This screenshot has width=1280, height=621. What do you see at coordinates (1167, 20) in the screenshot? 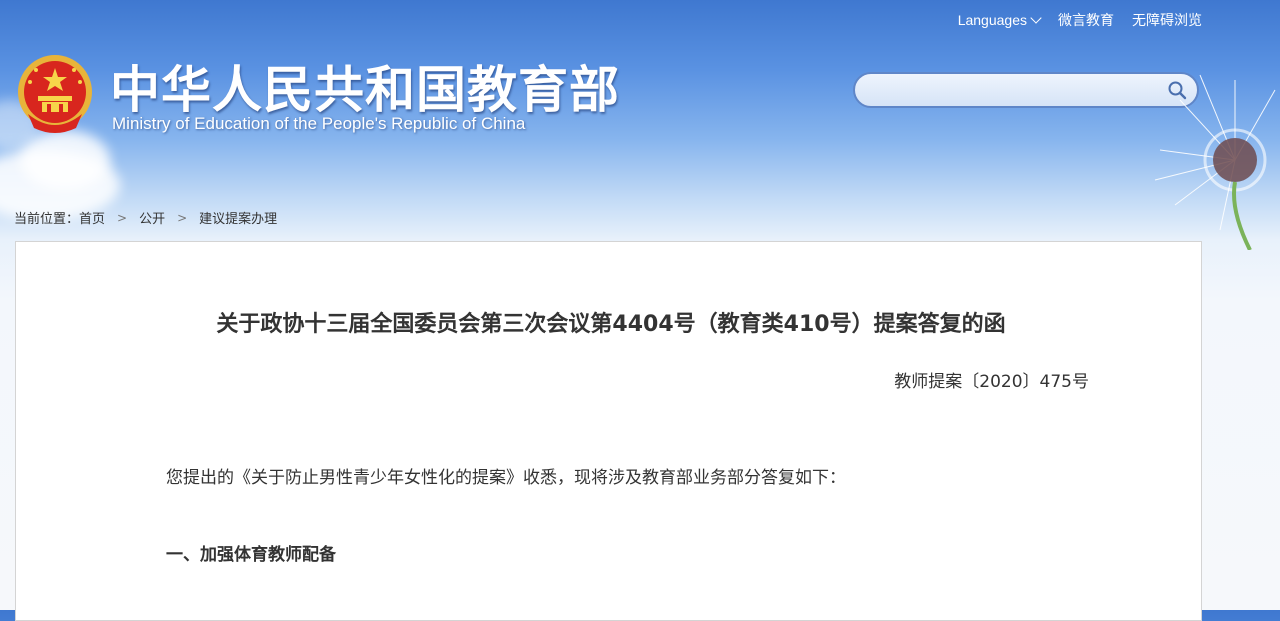
I see `accessibility-link: 无障碍浏览` at bounding box center [1167, 20].